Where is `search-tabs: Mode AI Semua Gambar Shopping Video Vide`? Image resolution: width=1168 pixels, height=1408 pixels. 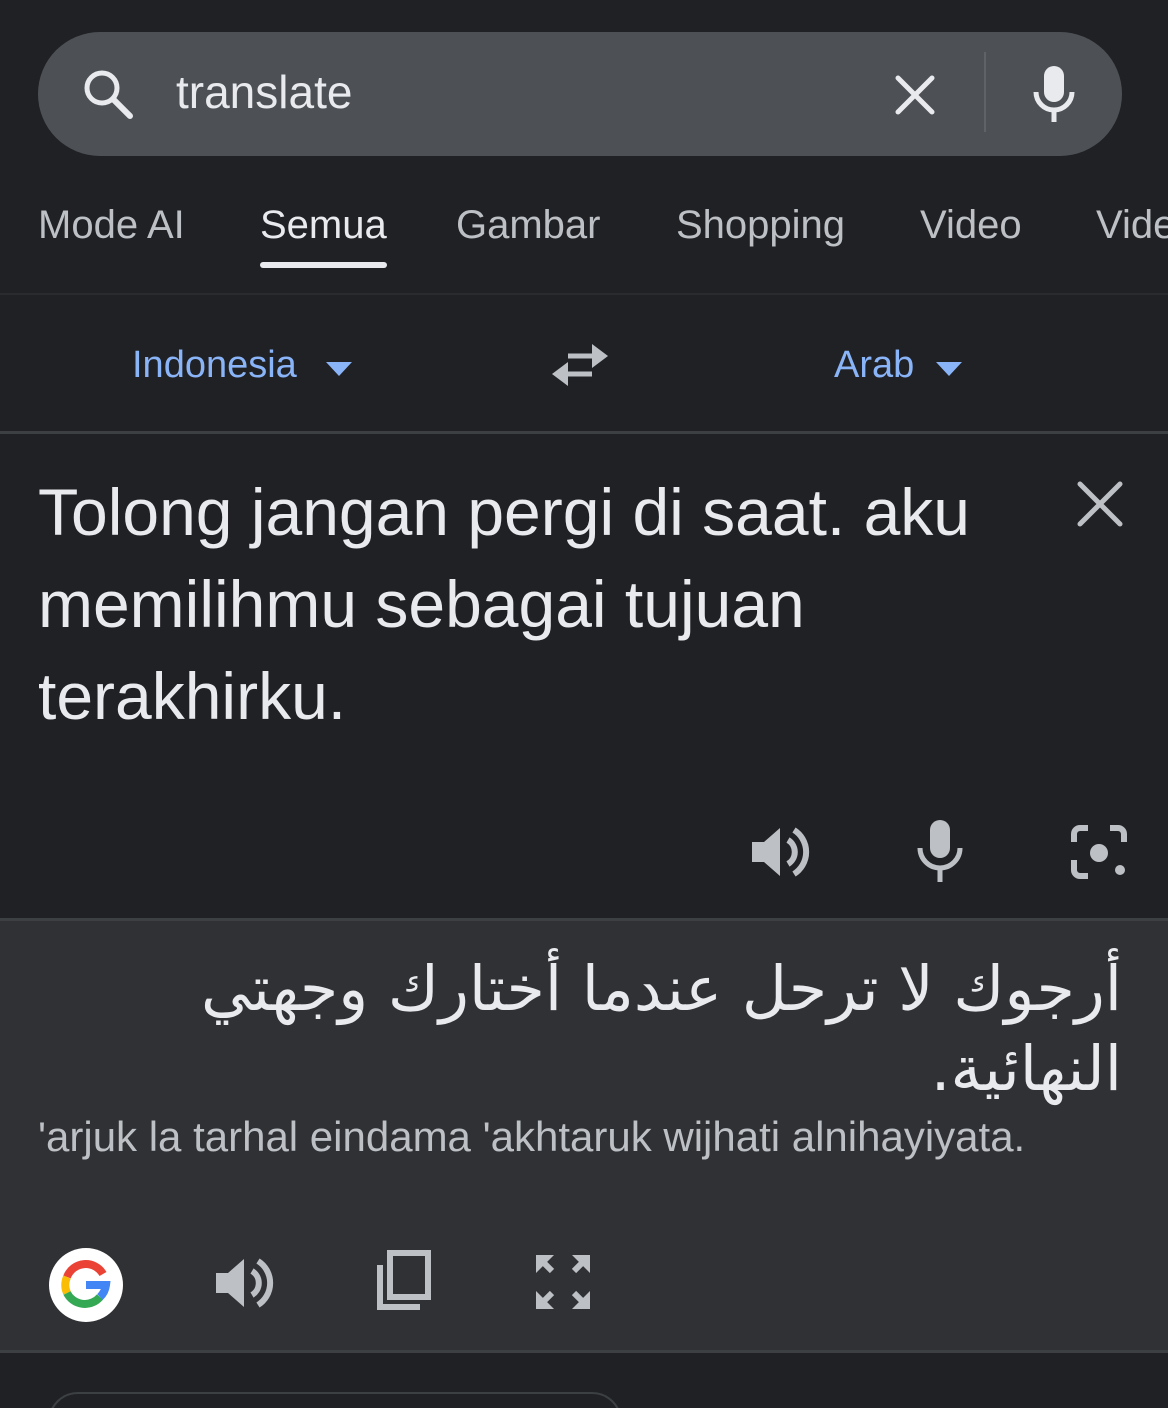 search-tabs: Mode AI Semua Gambar Shopping Video Vide is located at coordinates (584, 235).